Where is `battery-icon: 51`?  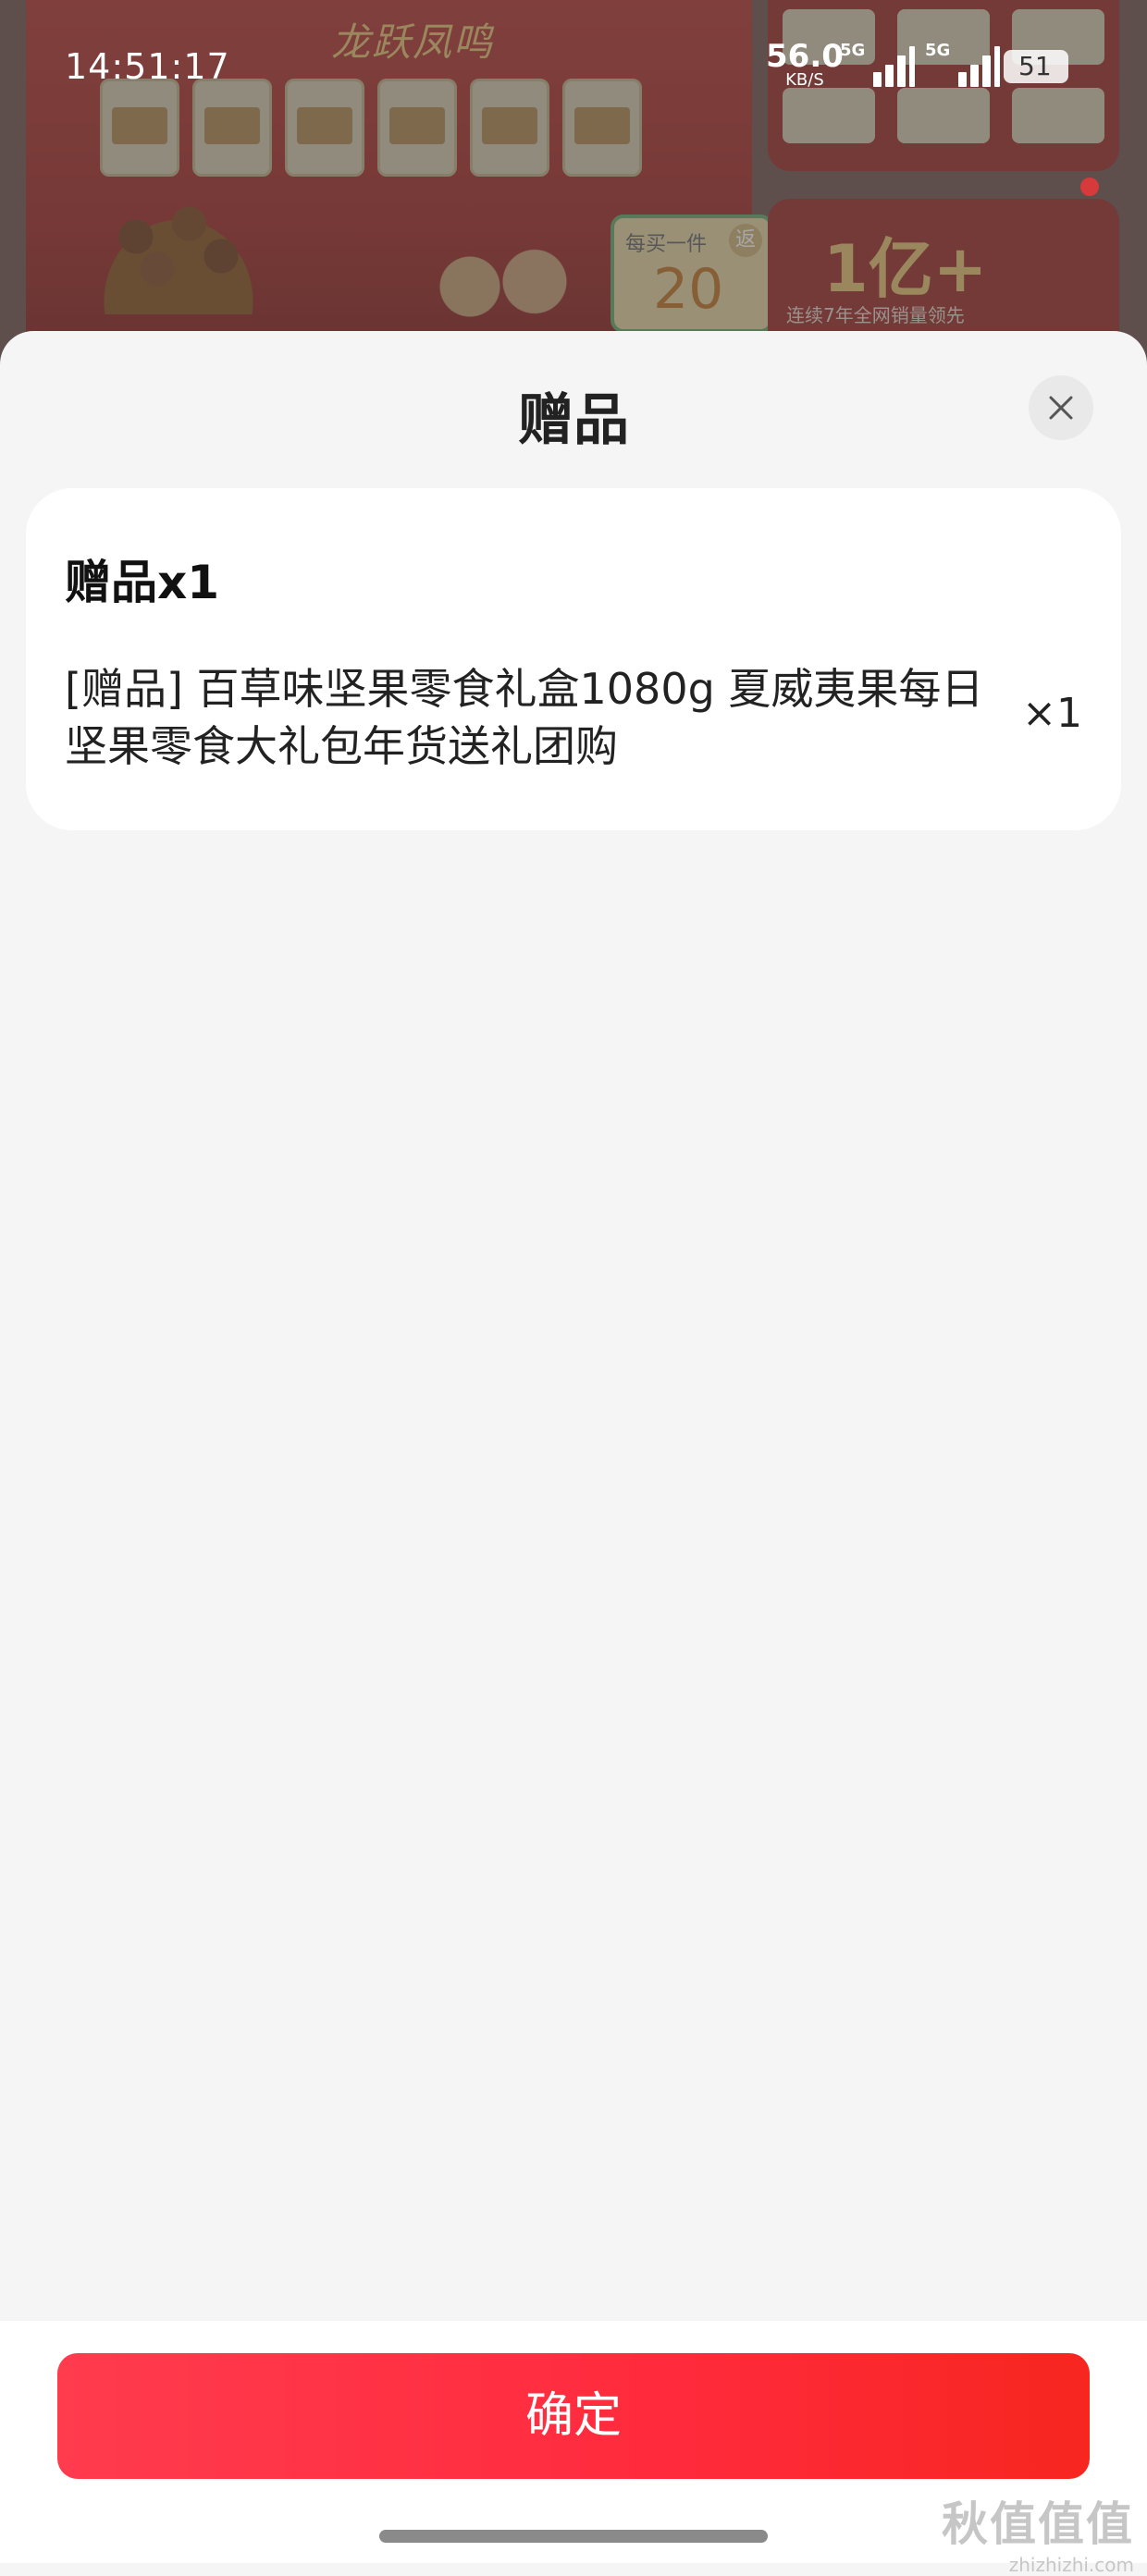 battery-icon: 51 is located at coordinates (1036, 67).